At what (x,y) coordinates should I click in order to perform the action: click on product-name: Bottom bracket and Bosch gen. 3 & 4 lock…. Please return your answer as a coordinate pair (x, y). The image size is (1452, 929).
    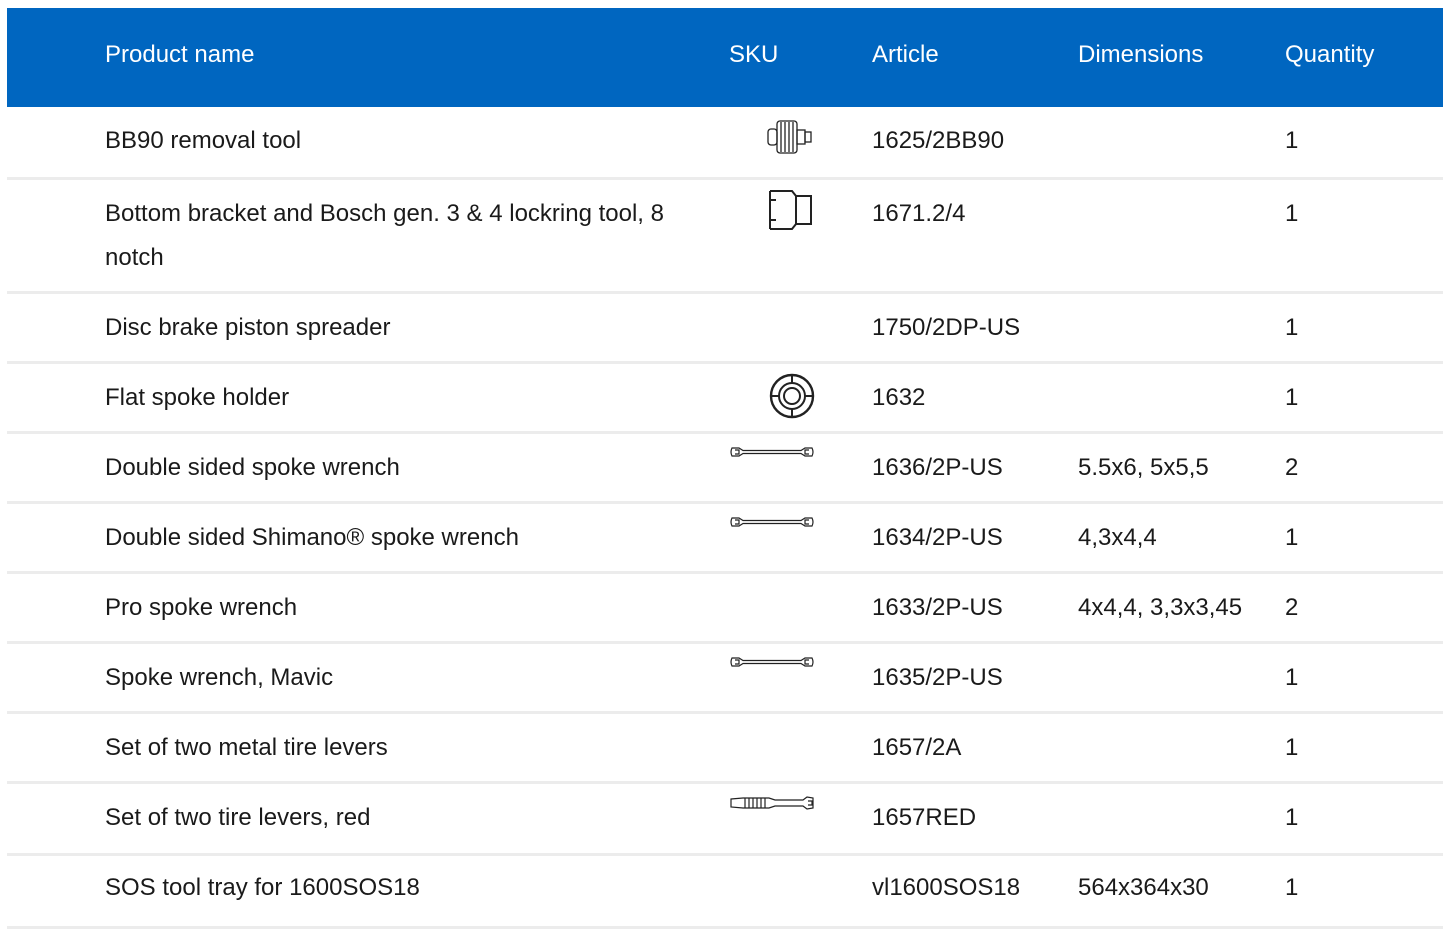
    Looking at the image, I should click on (384, 235).